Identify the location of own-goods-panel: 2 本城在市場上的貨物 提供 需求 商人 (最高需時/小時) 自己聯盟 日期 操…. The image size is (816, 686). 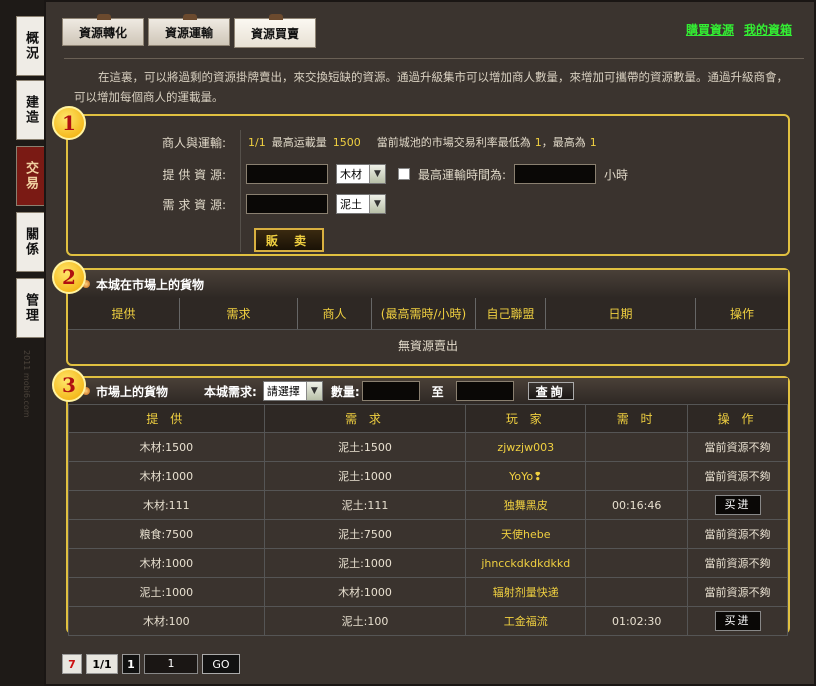
(421, 313).